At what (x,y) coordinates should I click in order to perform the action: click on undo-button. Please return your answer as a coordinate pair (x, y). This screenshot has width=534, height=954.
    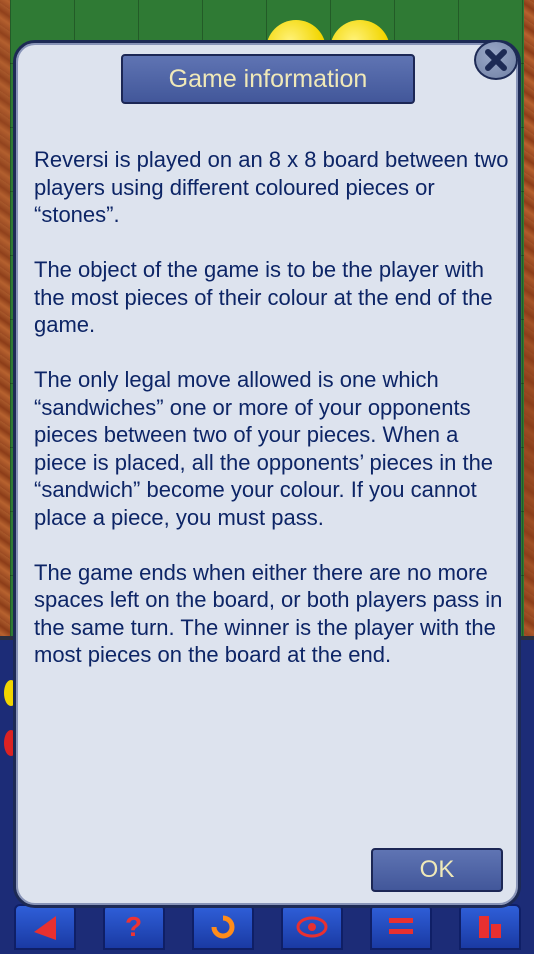
    Looking at the image, I should click on (44, 927).